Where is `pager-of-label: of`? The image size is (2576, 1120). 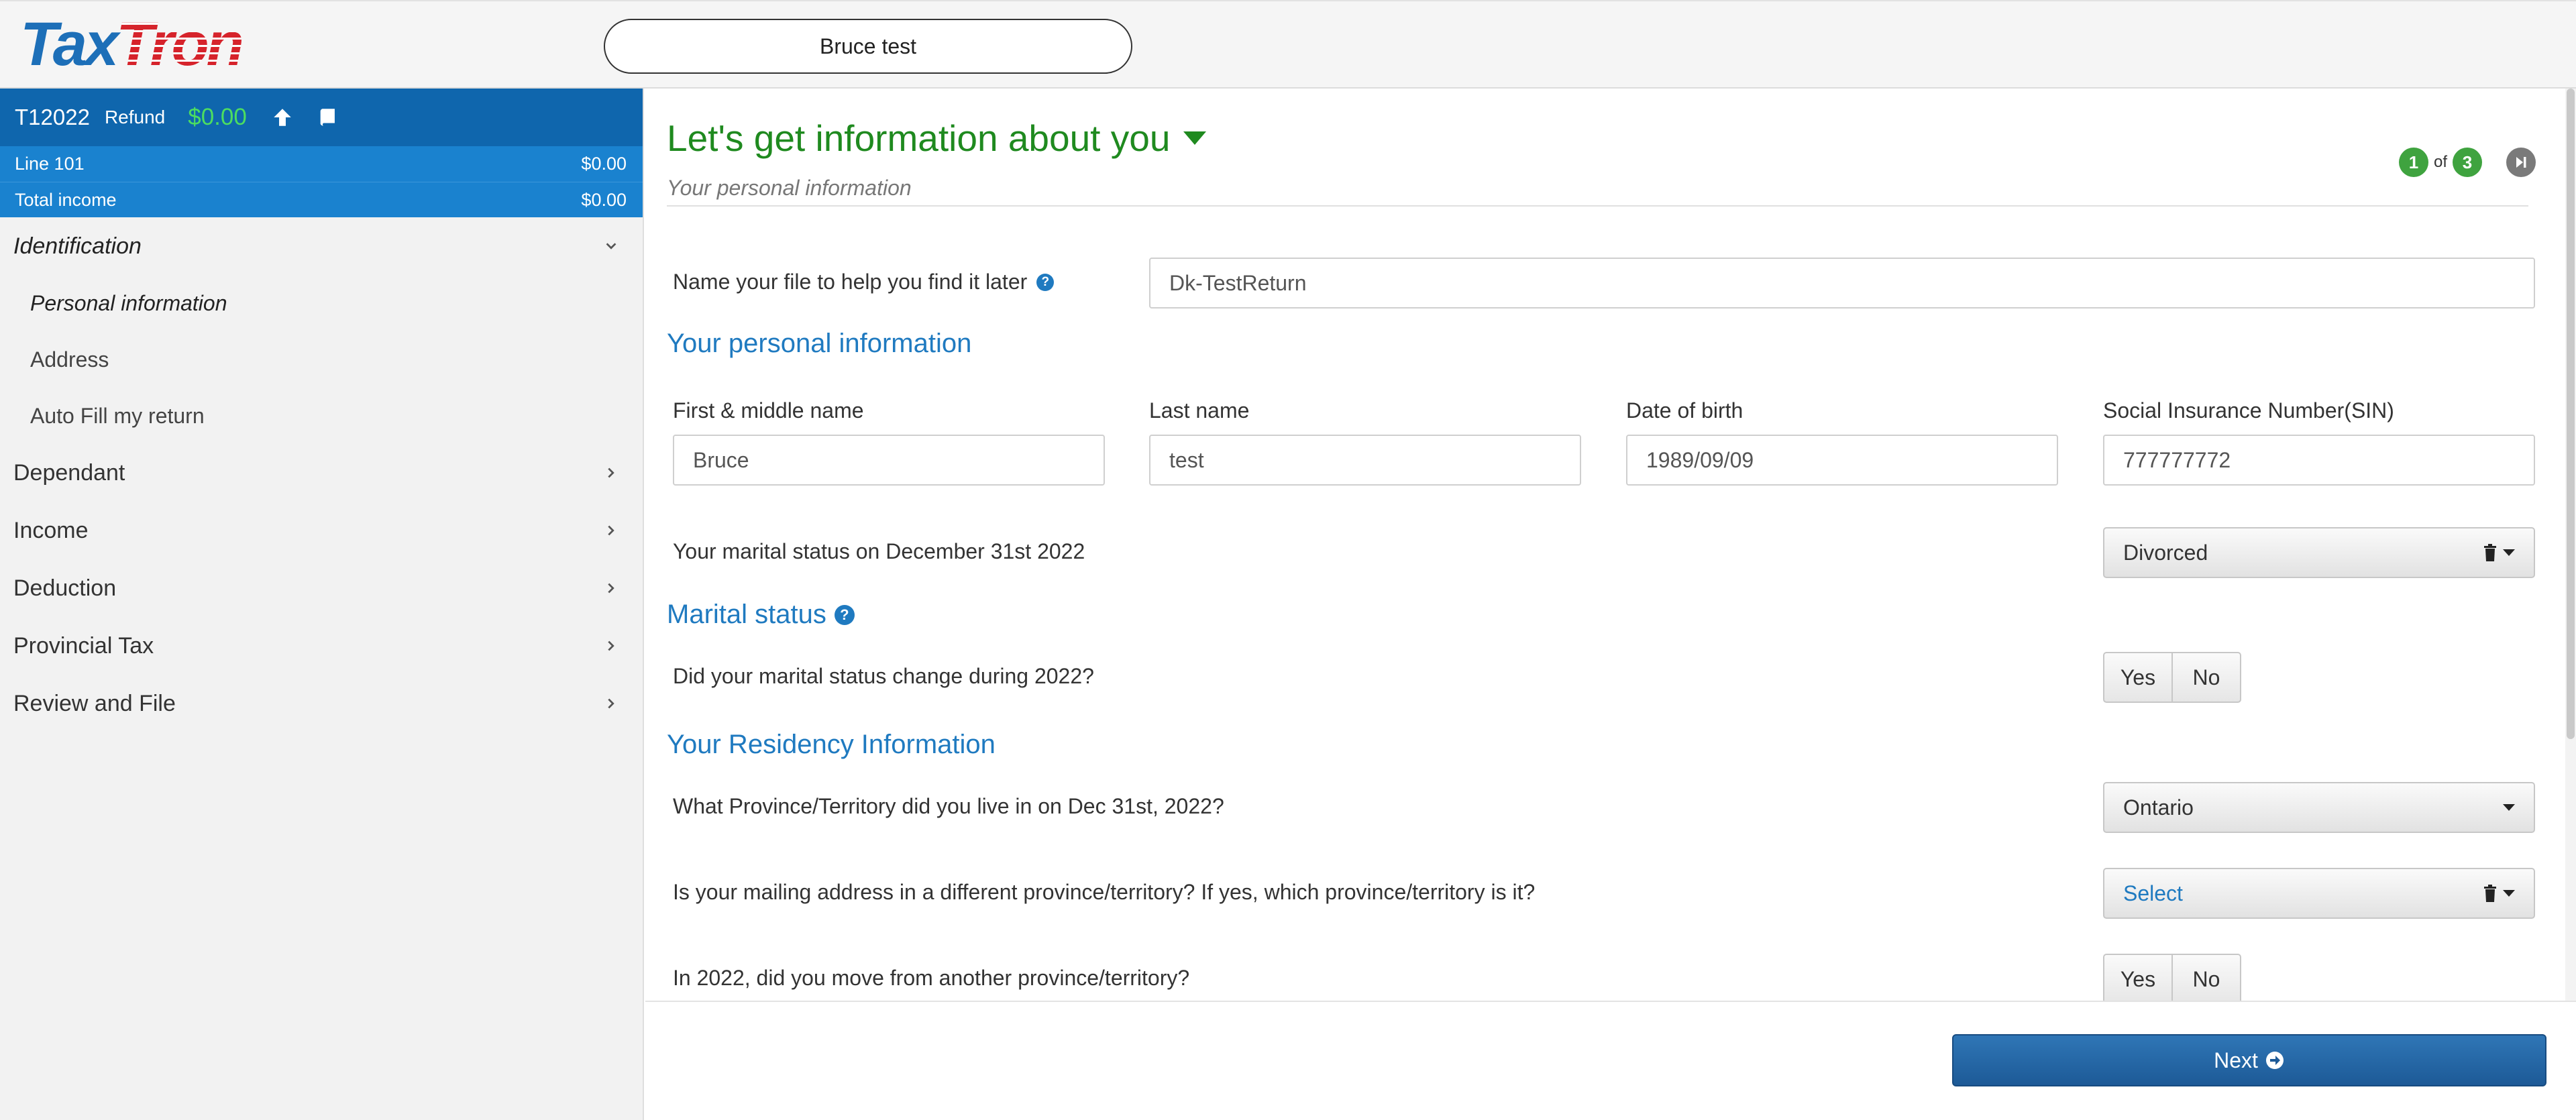 pager-of-label: of is located at coordinates (2440, 162).